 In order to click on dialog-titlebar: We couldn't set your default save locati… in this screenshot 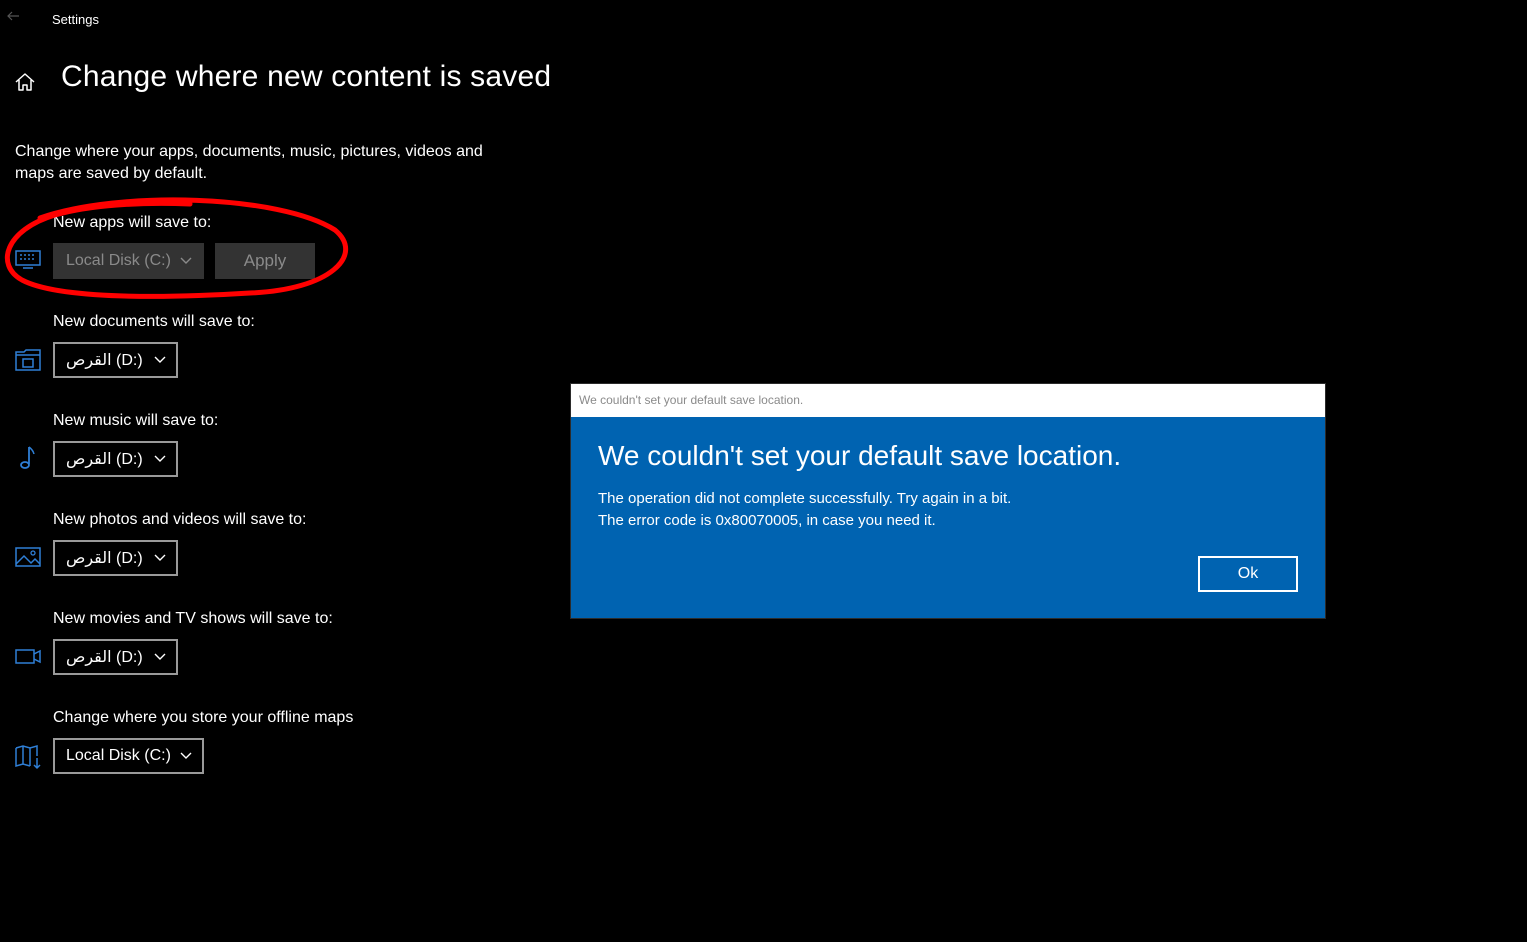, I will do `click(948, 400)`.